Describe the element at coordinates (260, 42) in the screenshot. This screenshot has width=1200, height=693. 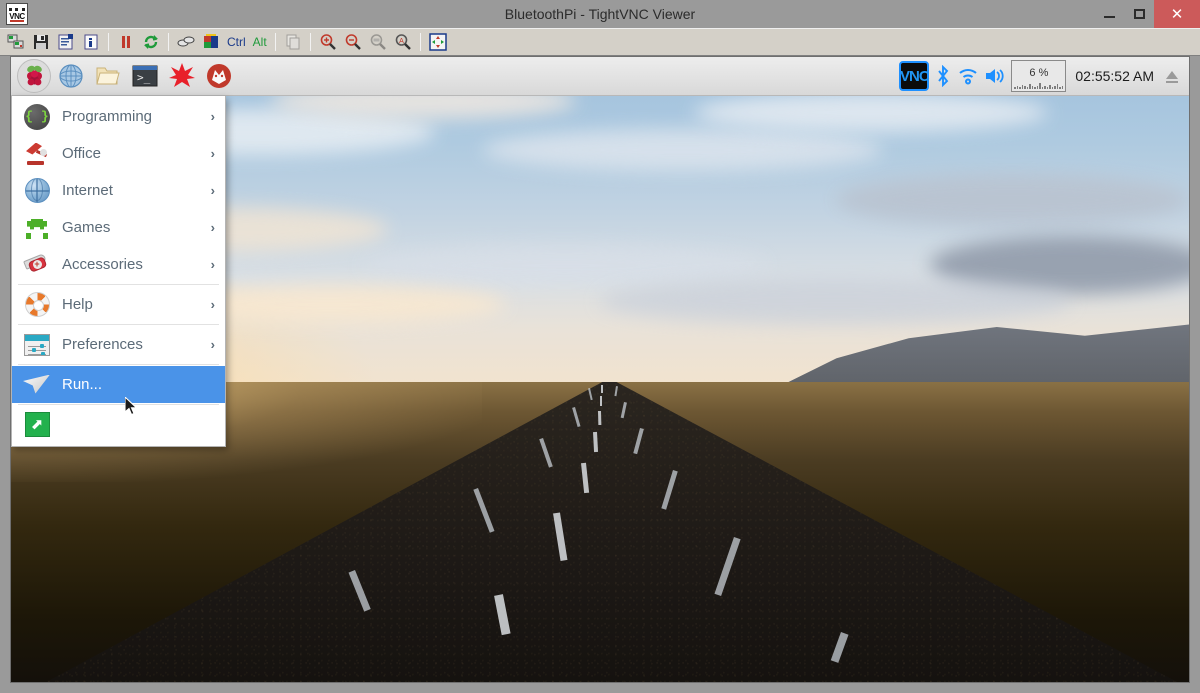
I see `alt-key-button: Alt` at that location.